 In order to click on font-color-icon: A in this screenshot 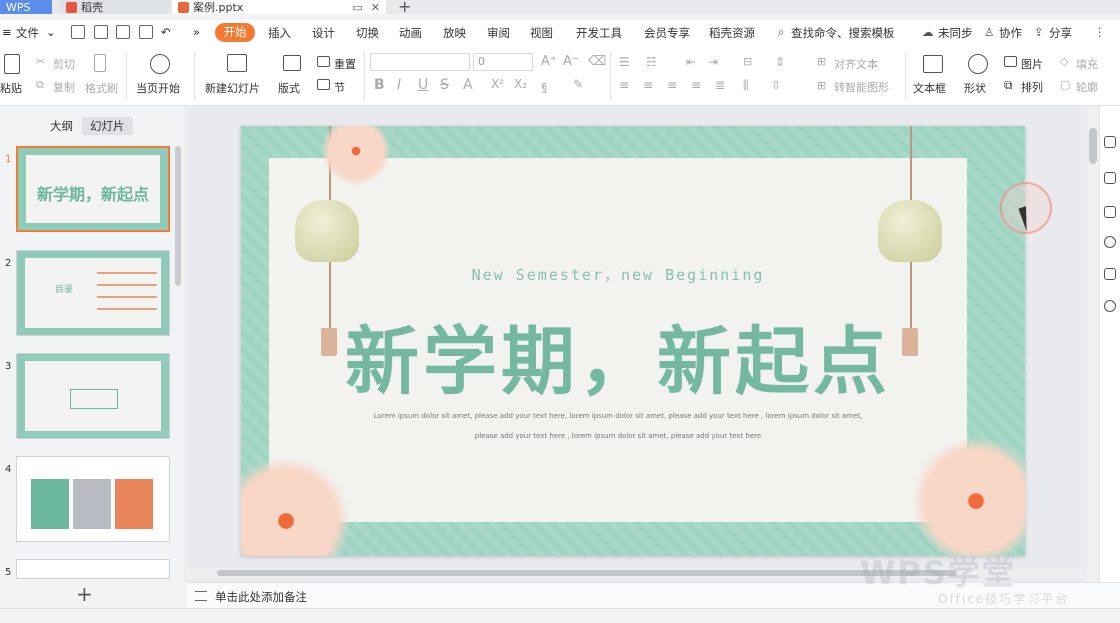, I will do `click(468, 85)`.